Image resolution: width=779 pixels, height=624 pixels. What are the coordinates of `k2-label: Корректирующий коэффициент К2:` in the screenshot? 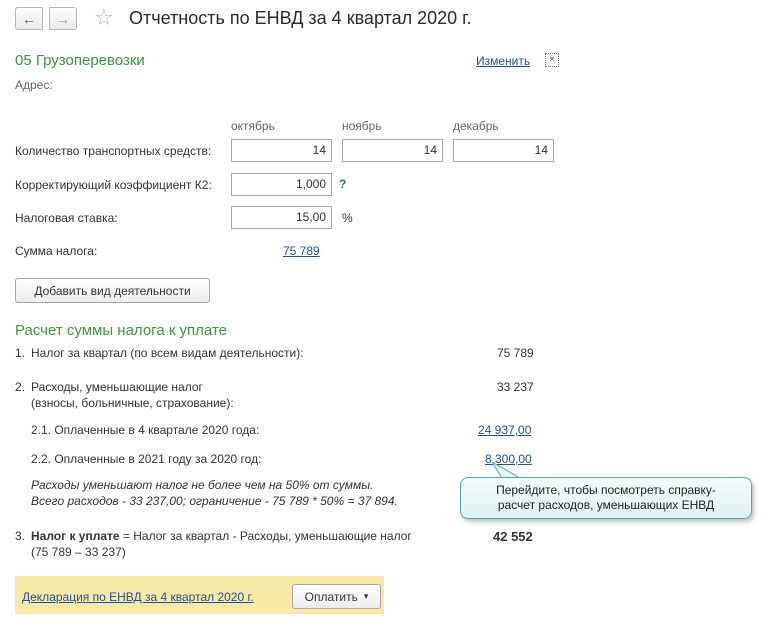 It's located at (113, 185).